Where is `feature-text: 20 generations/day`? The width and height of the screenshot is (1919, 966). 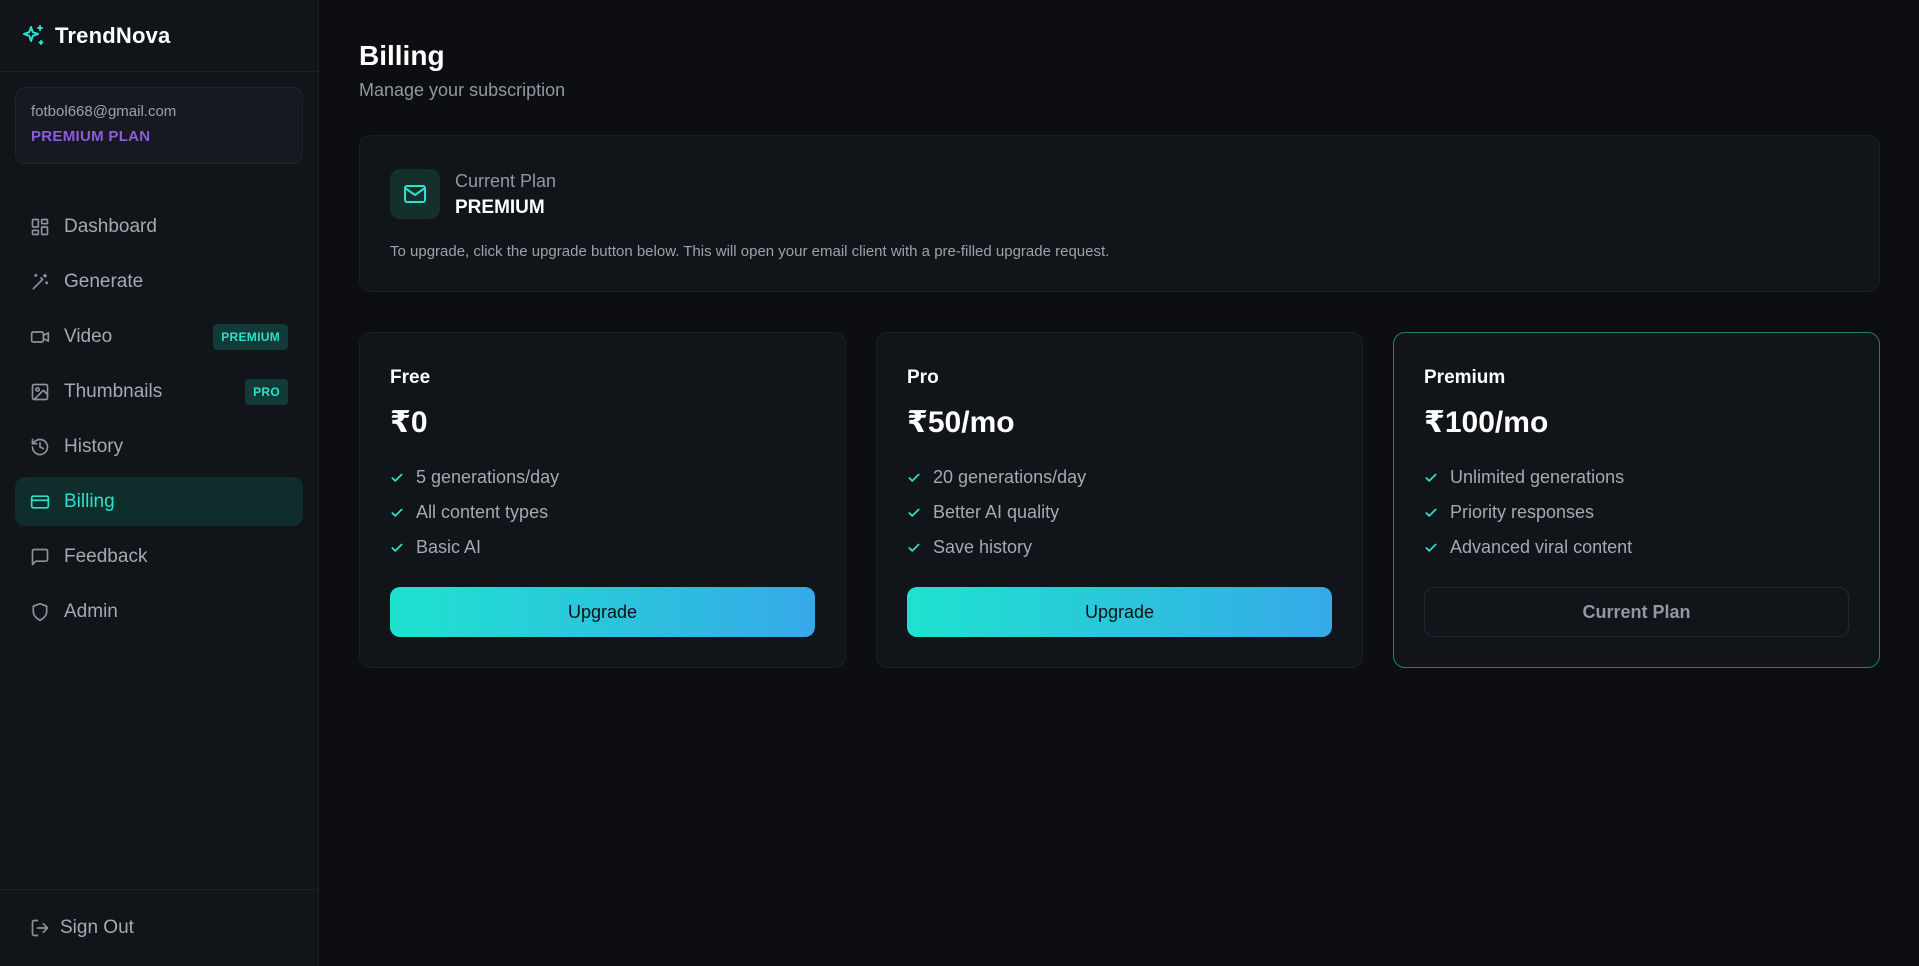 feature-text: 20 generations/day is located at coordinates (1010, 477).